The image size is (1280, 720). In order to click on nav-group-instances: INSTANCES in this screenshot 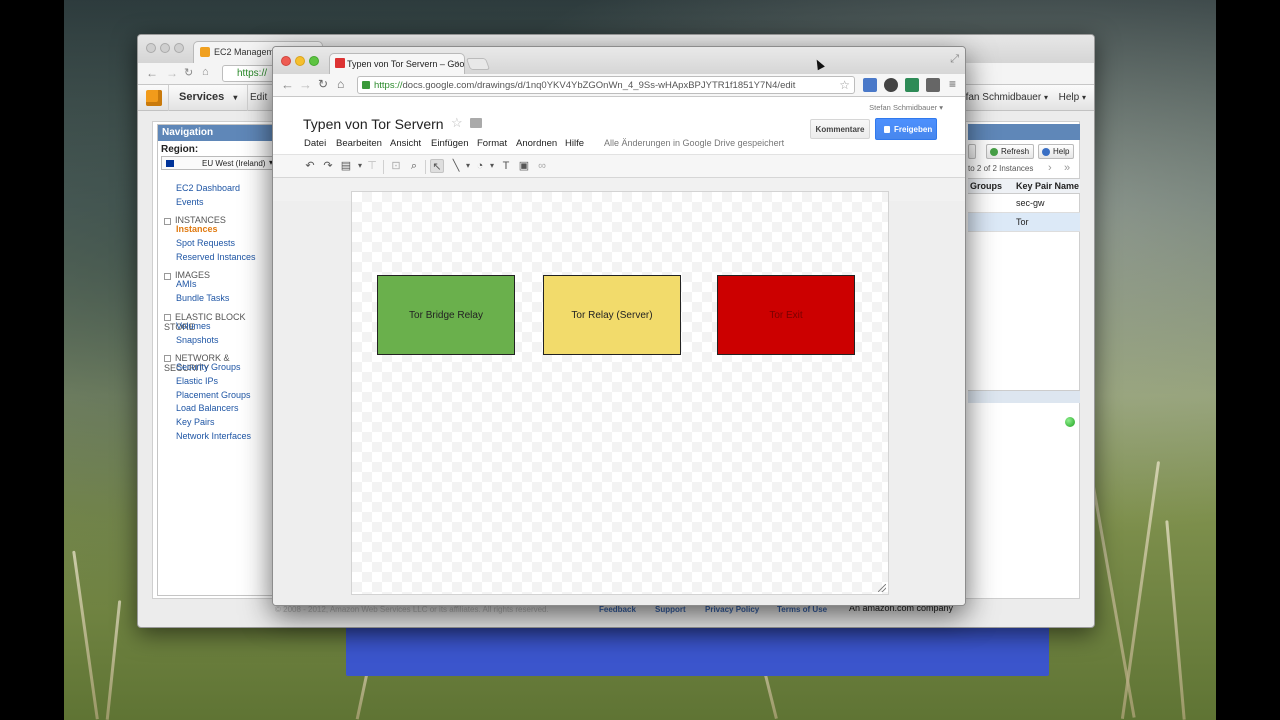, I will do `click(217, 217)`.